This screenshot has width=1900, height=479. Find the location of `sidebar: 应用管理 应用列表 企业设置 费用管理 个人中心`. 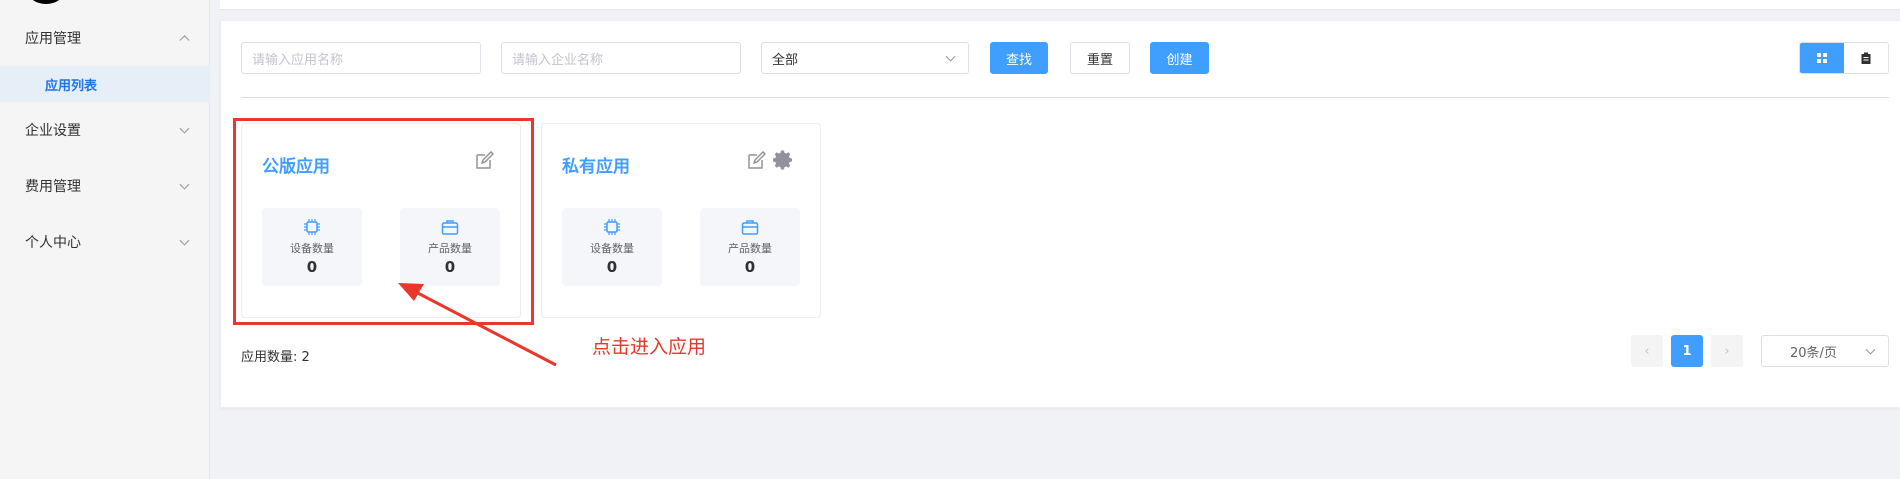

sidebar: 应用管理 应用列表 企业设置 费用管理 个人中心 is located at coordinates (105, 239).